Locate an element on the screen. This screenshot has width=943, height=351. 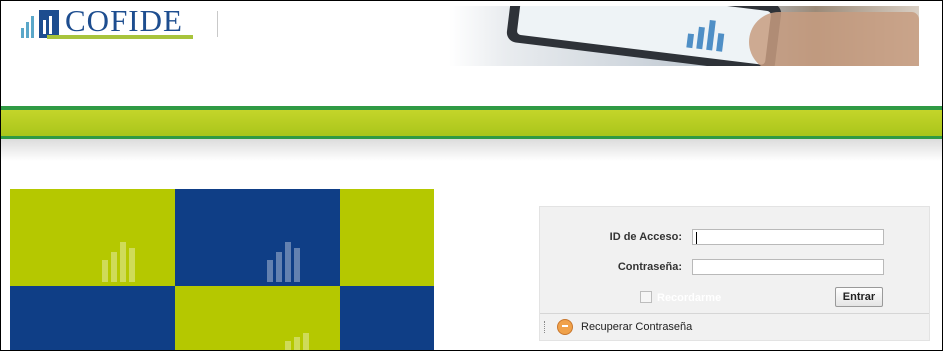
password-label: Contraseña: is located at coordinates (649, 267).